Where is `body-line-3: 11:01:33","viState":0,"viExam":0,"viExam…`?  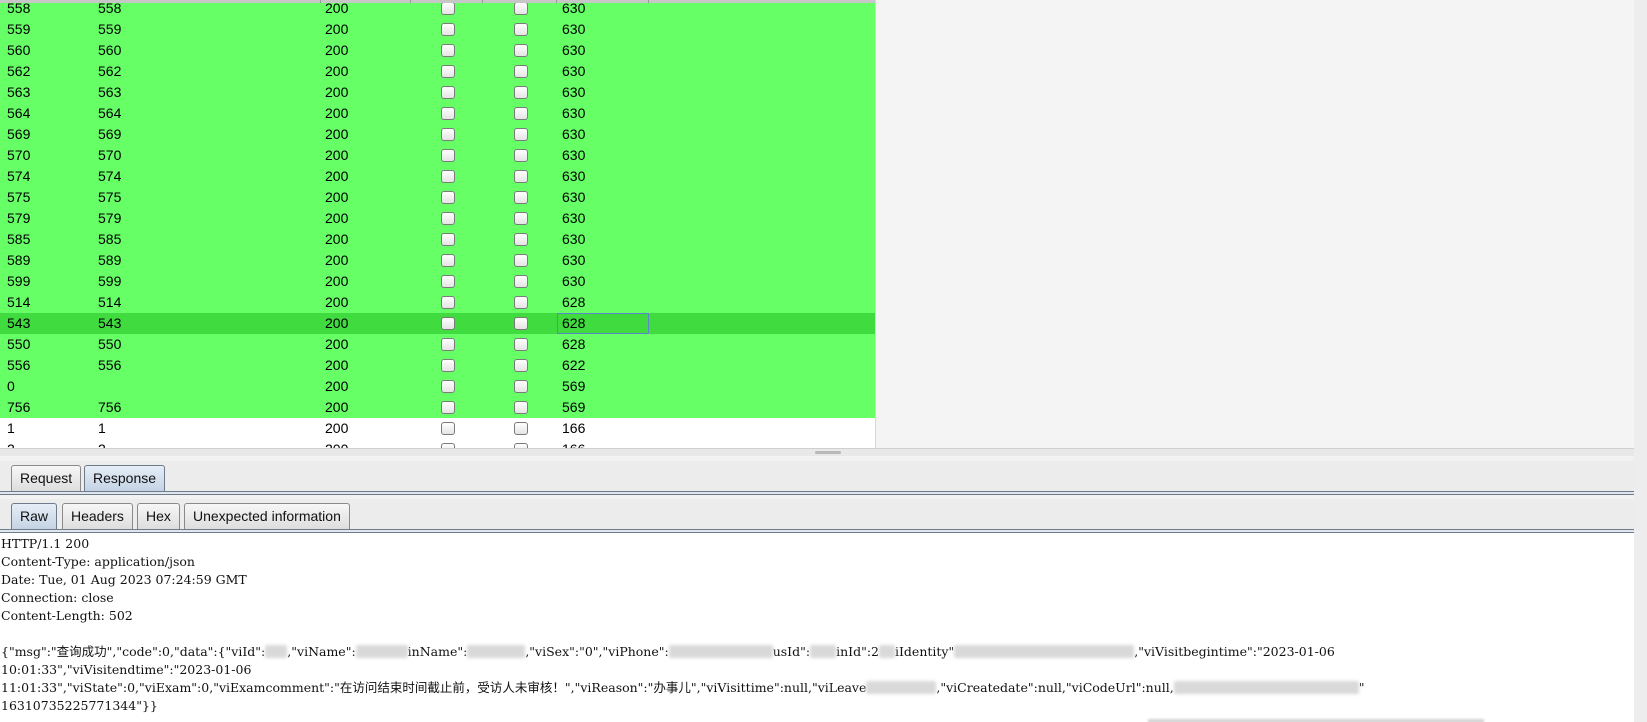
body-line-3: 11:01:33","viState":0,"viExam":0,"viExam… is located at coordinates (682, 687).